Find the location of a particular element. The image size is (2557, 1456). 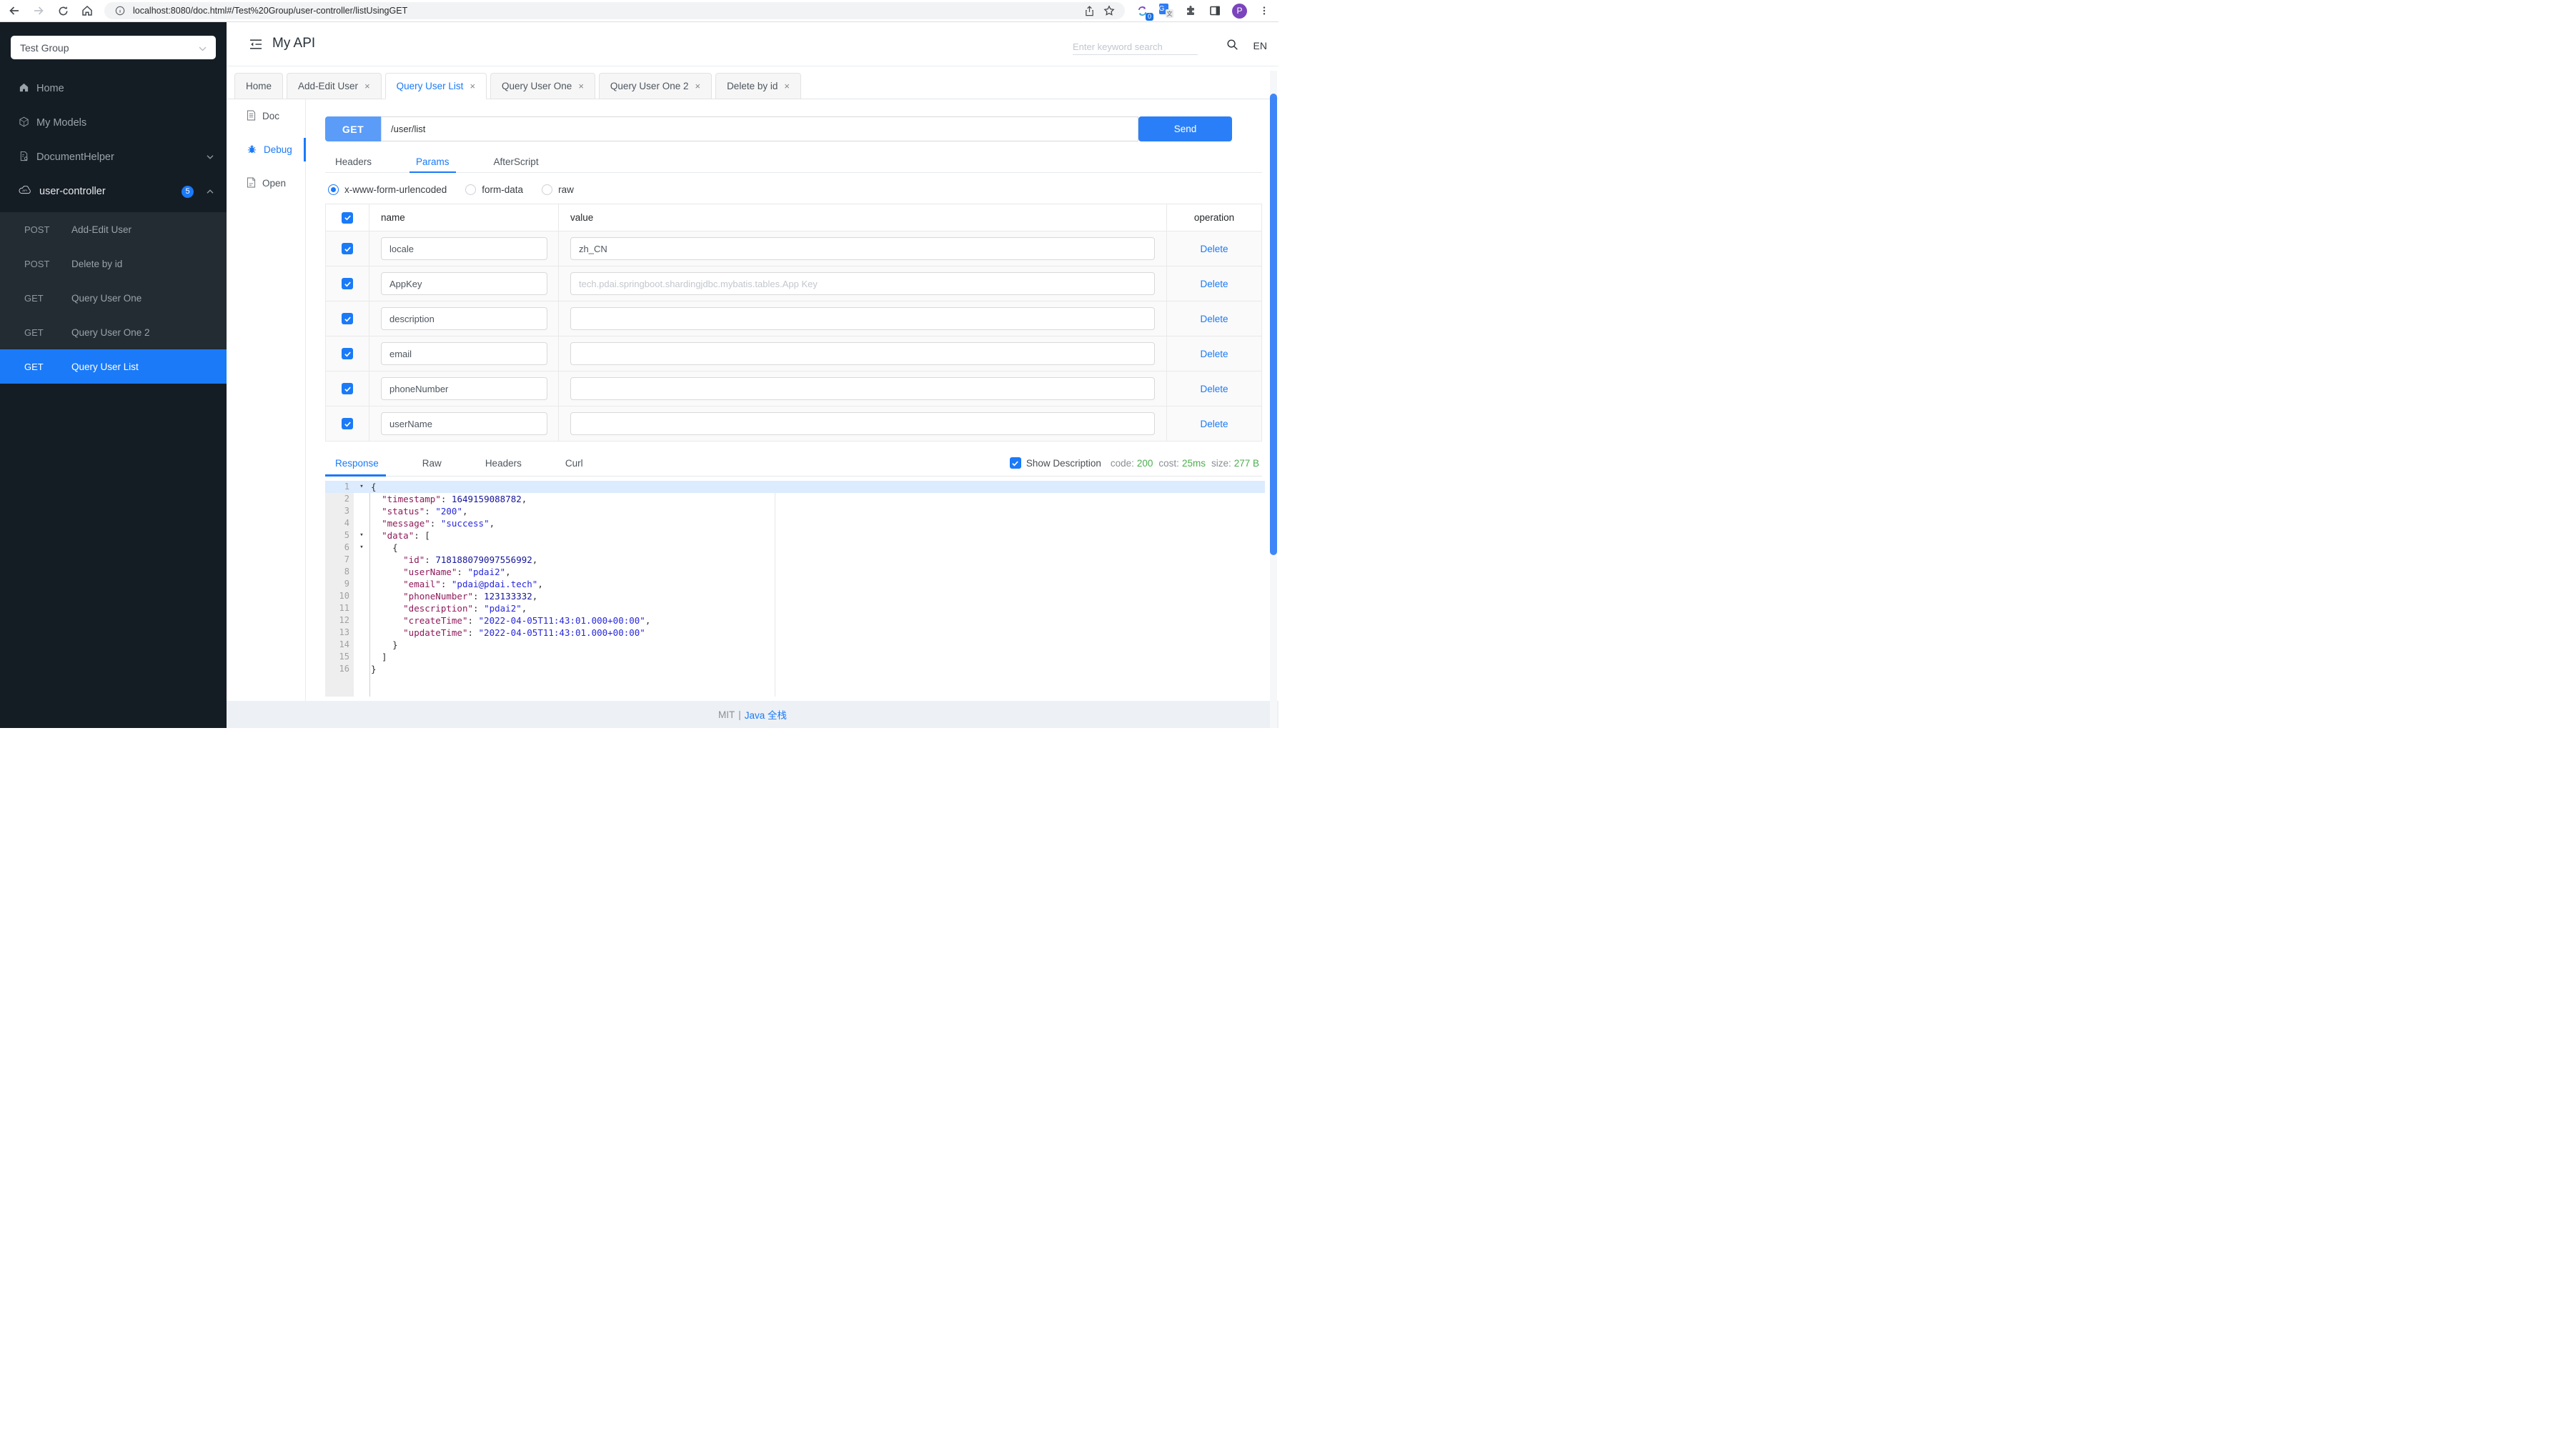

request-tab-headers: Headers is located at coordinates (353, 161).